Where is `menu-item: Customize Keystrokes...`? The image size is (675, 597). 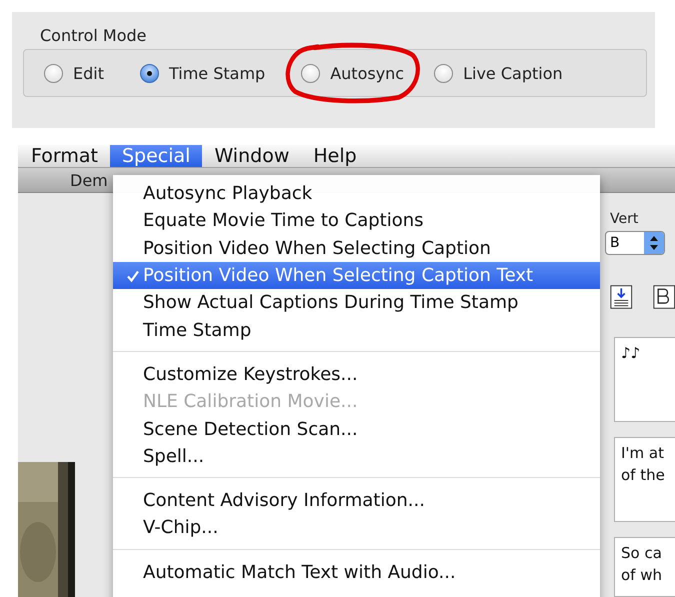 menu-item: Customize Keystrokes... is located at coordinates (356, 374).